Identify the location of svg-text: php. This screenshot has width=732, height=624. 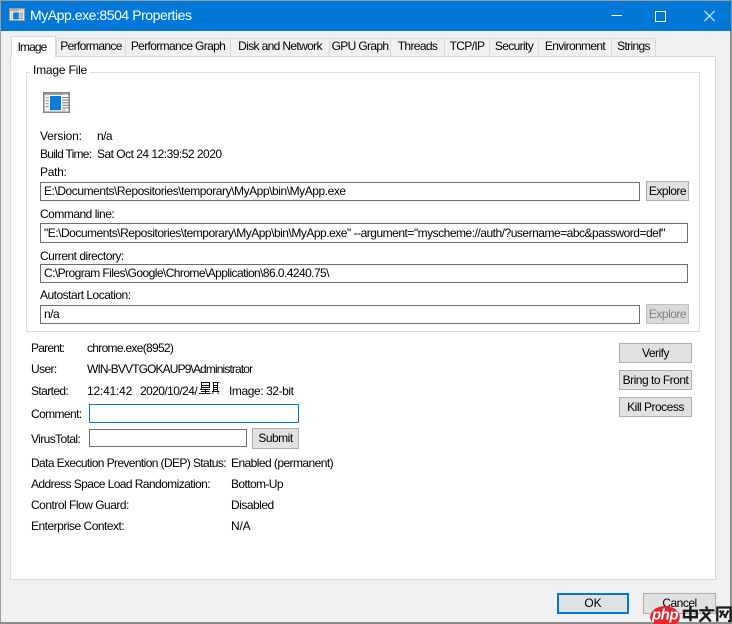
(664, 615).